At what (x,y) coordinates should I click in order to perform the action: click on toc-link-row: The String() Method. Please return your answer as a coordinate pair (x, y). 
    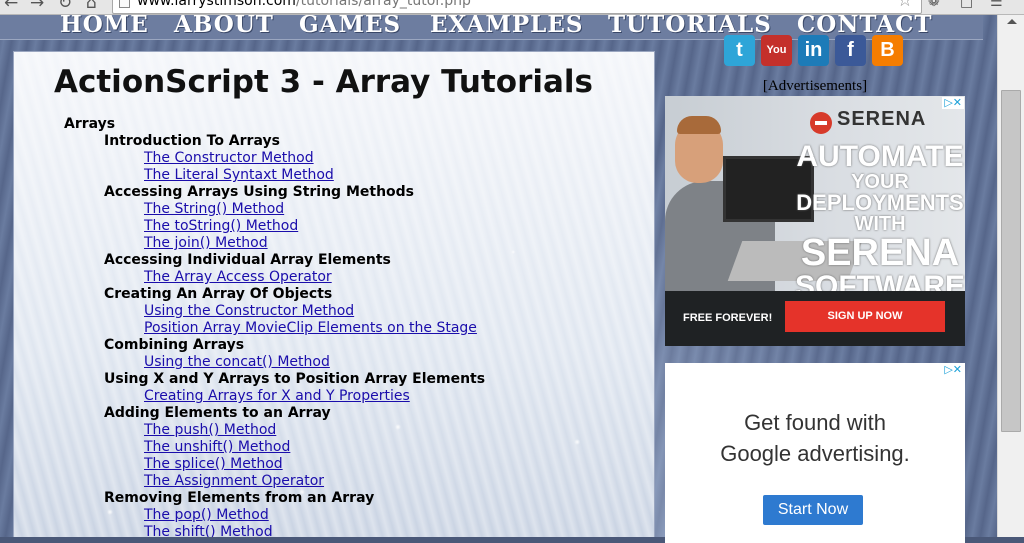
    Looking at the image, I should click on (354, 209).